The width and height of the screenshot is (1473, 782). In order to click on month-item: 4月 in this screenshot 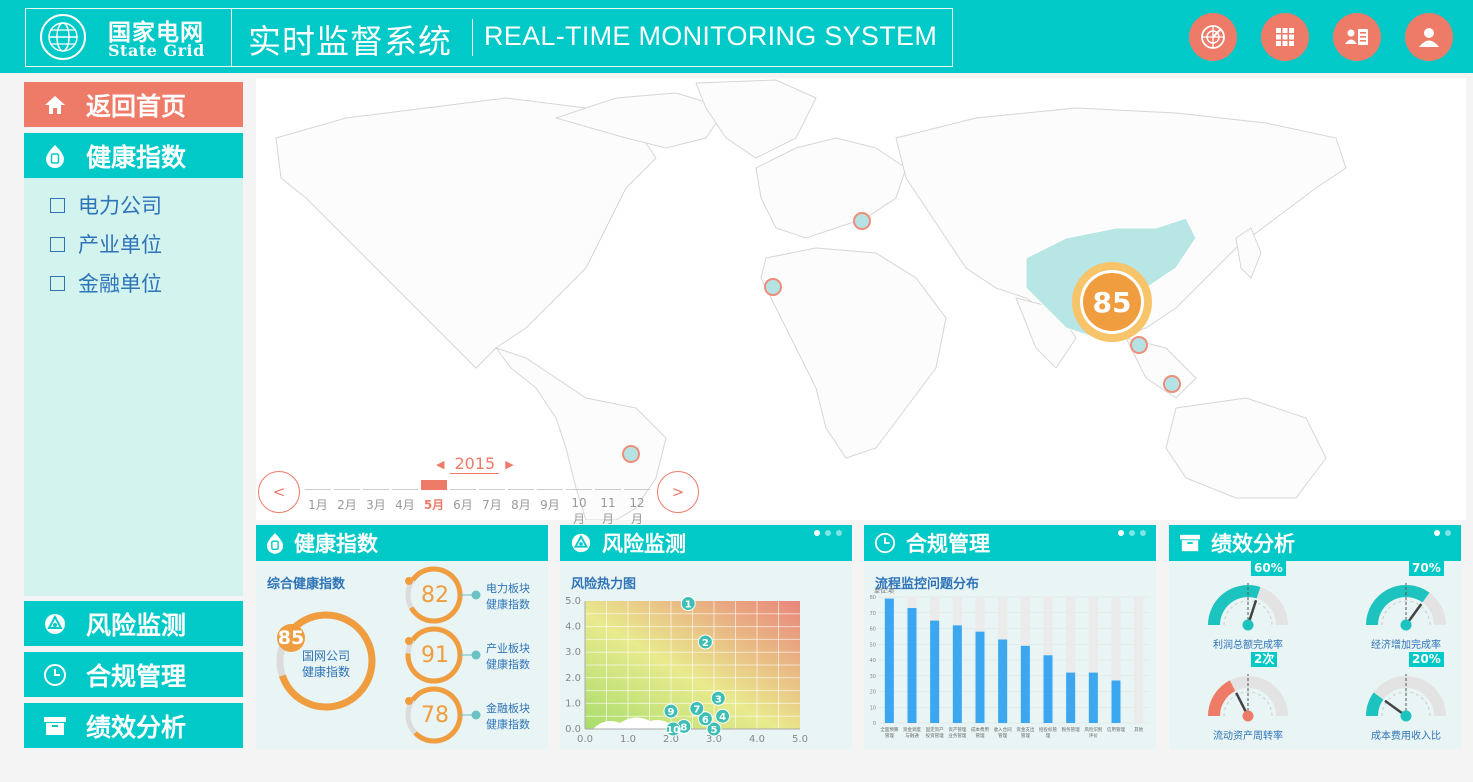, I will do `click(405, 496)`.